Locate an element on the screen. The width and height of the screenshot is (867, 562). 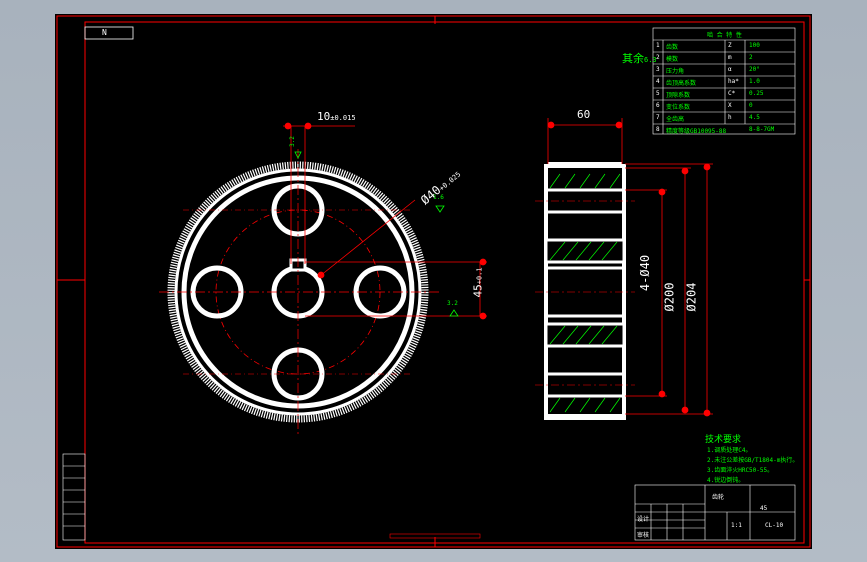
param-cell-no: 4 is located at coordinates (658, 81).